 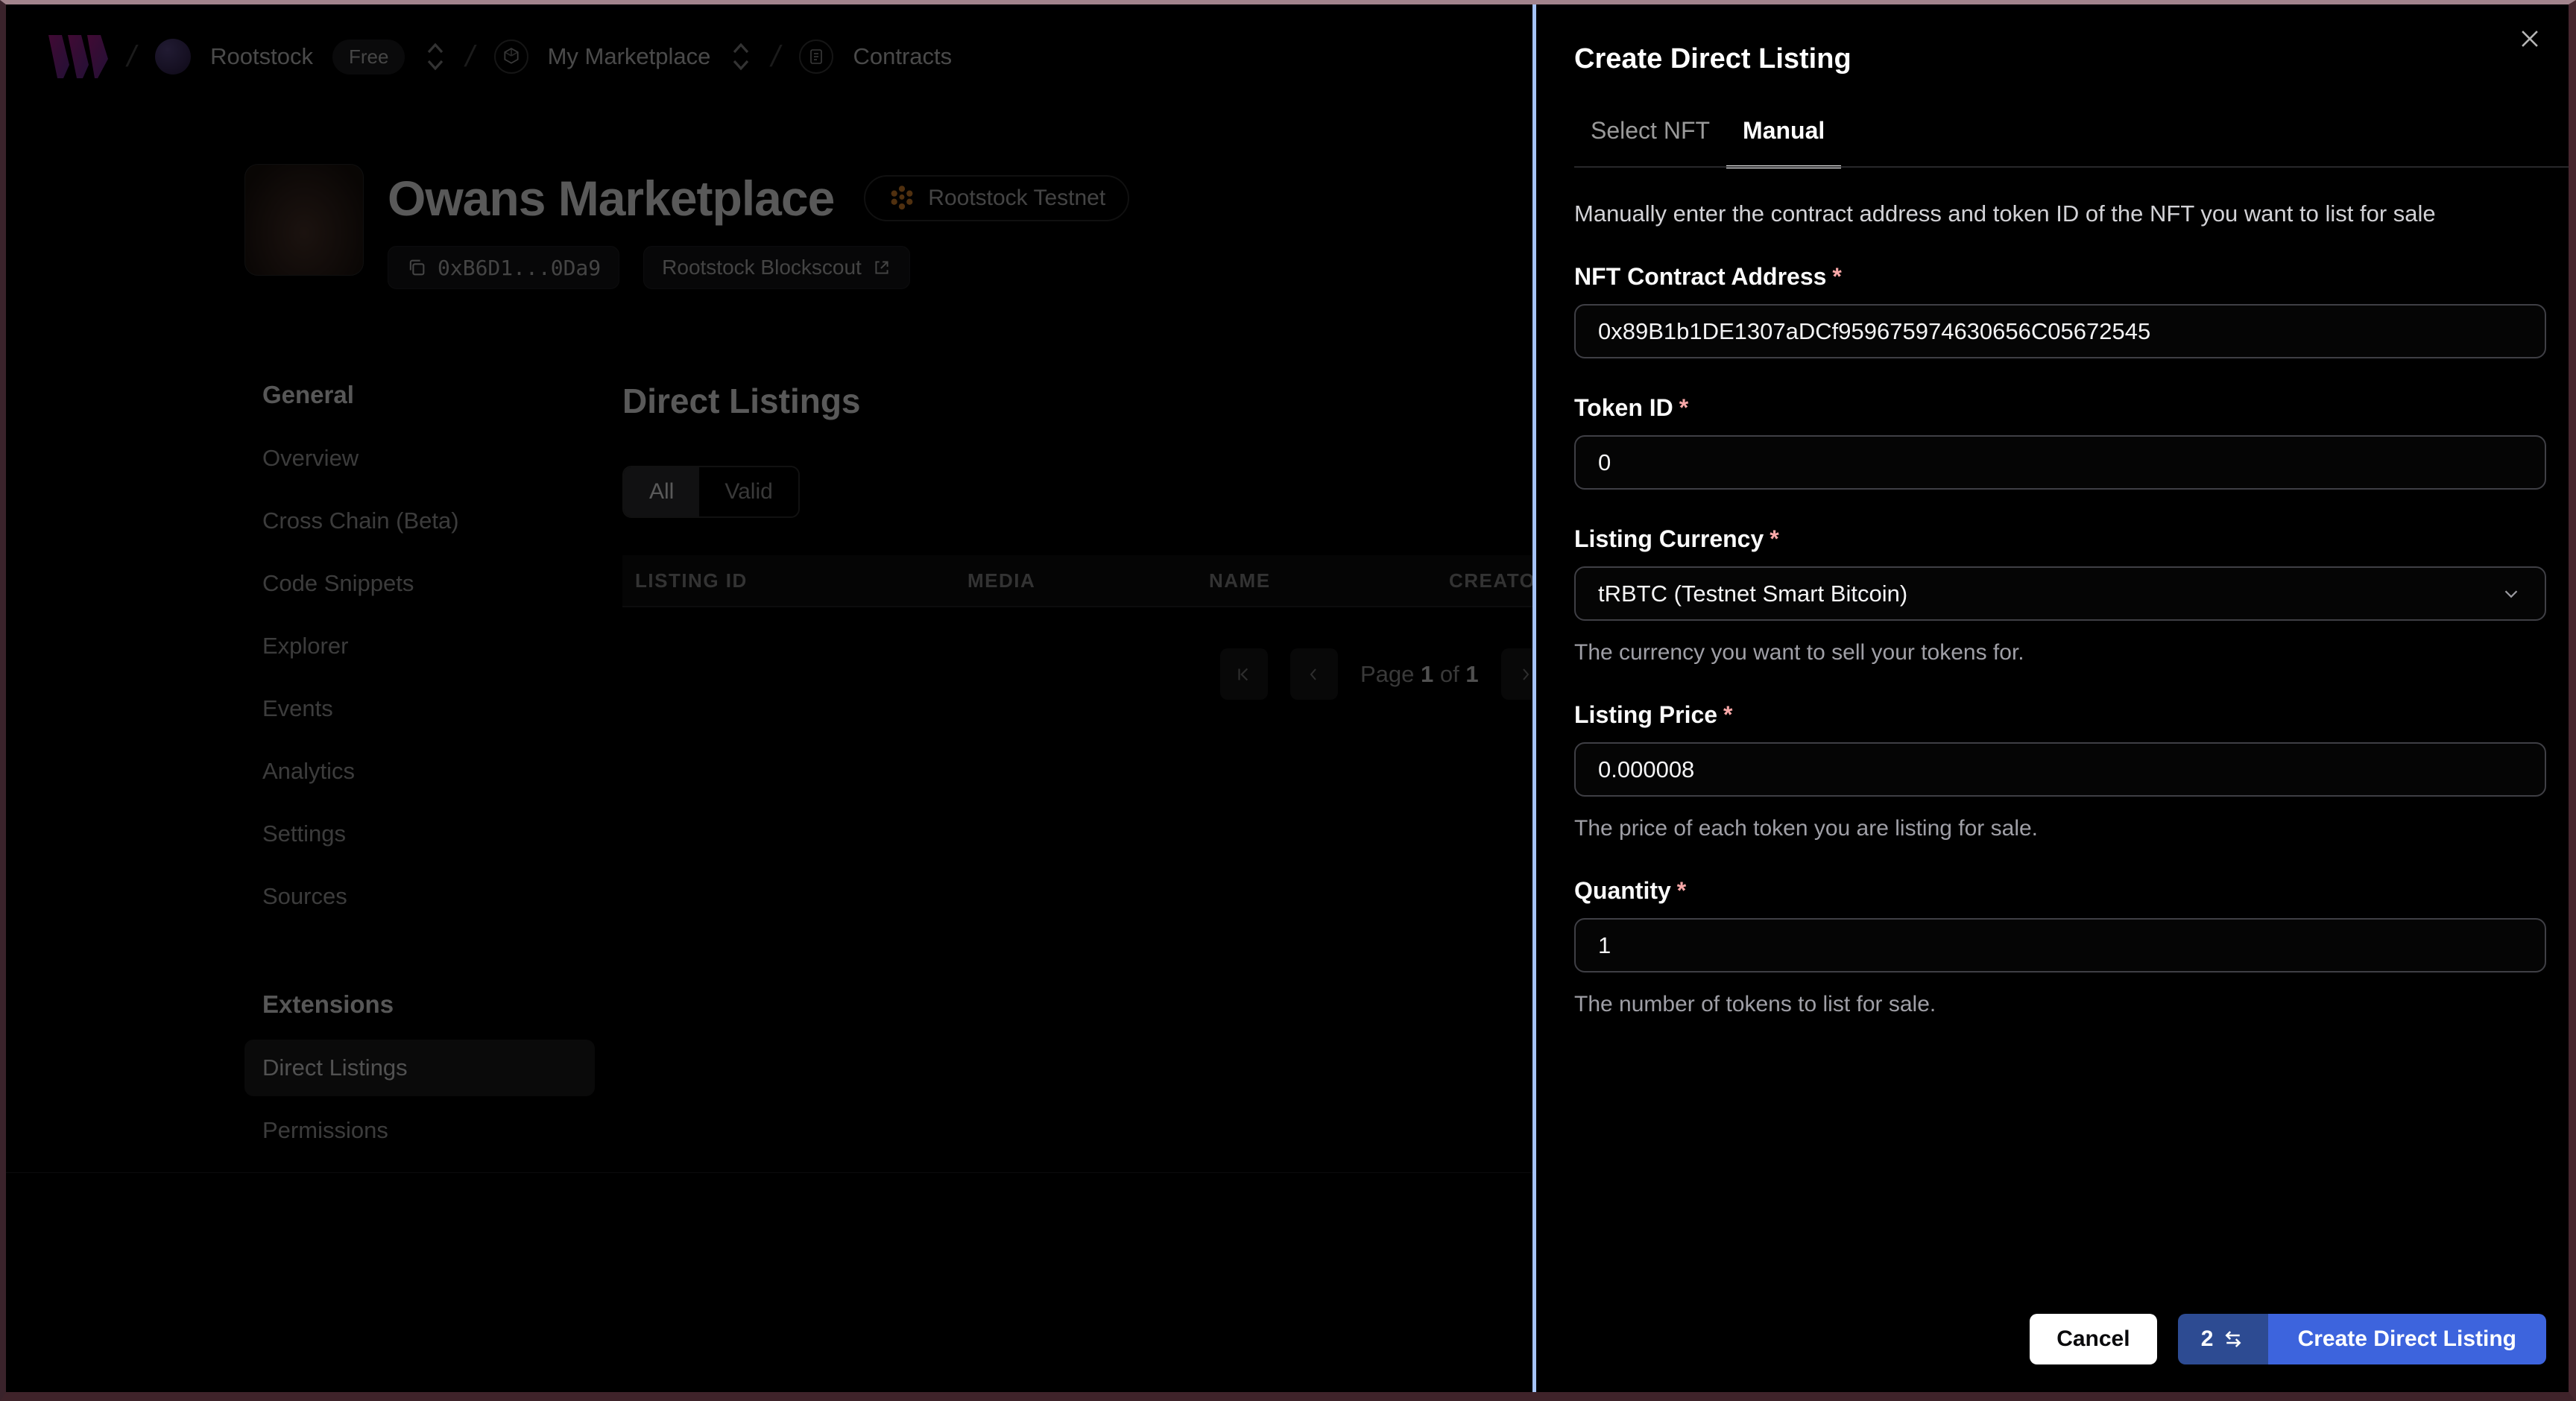 I want to click on drawer-footer: Cancel 2 Create Direct Listing, so click(x=2288, y=1339).